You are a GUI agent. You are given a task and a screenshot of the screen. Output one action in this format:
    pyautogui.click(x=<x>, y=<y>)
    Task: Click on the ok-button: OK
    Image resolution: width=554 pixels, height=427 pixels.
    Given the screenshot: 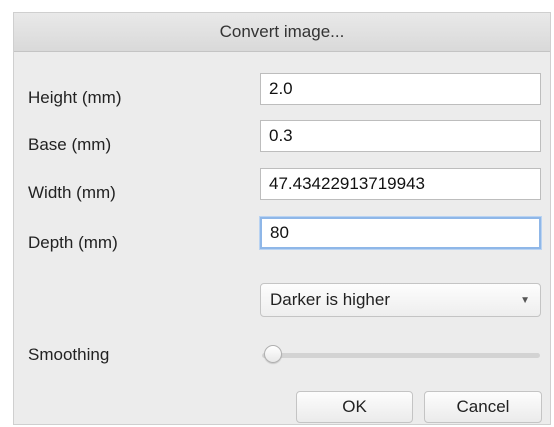 What is the action you would take?
    pyautogui.click(x=354, y=407)
    